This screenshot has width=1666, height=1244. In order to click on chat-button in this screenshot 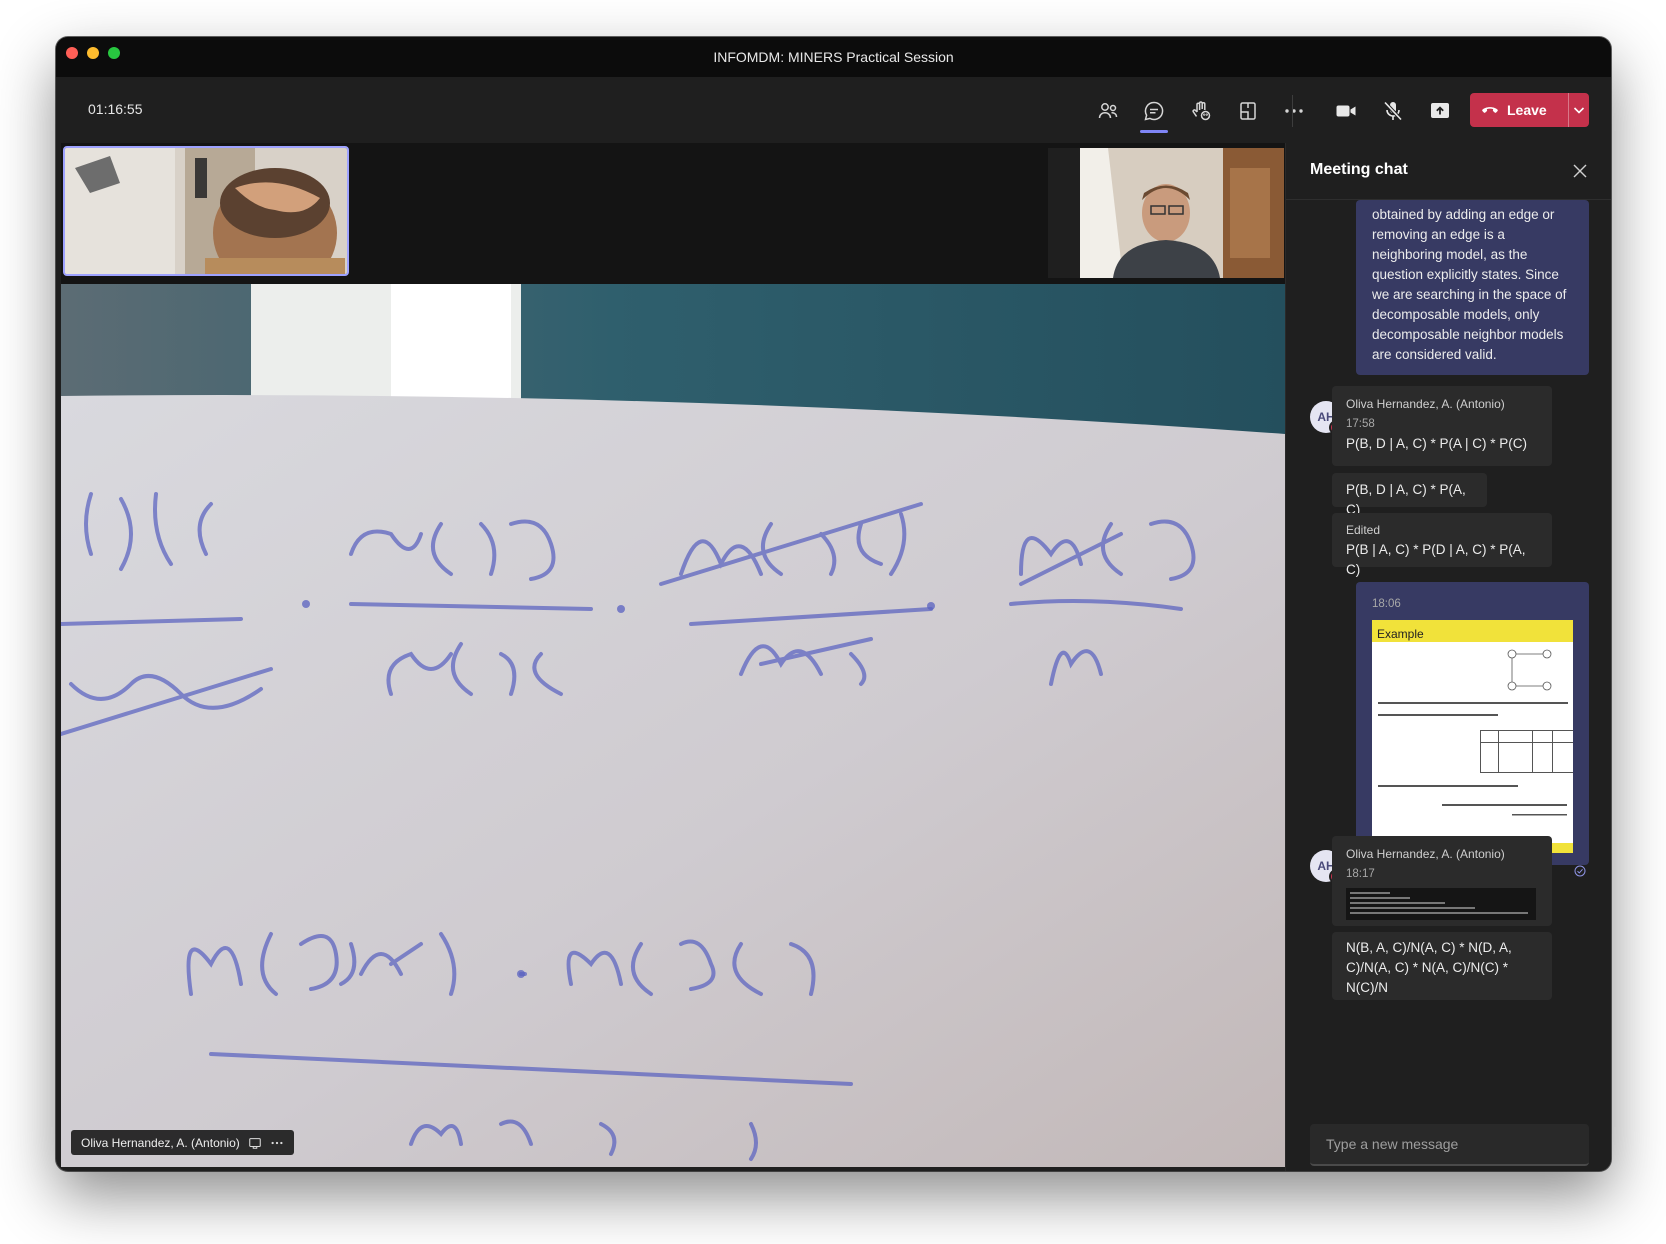, I will do `click(1154, 114)`.